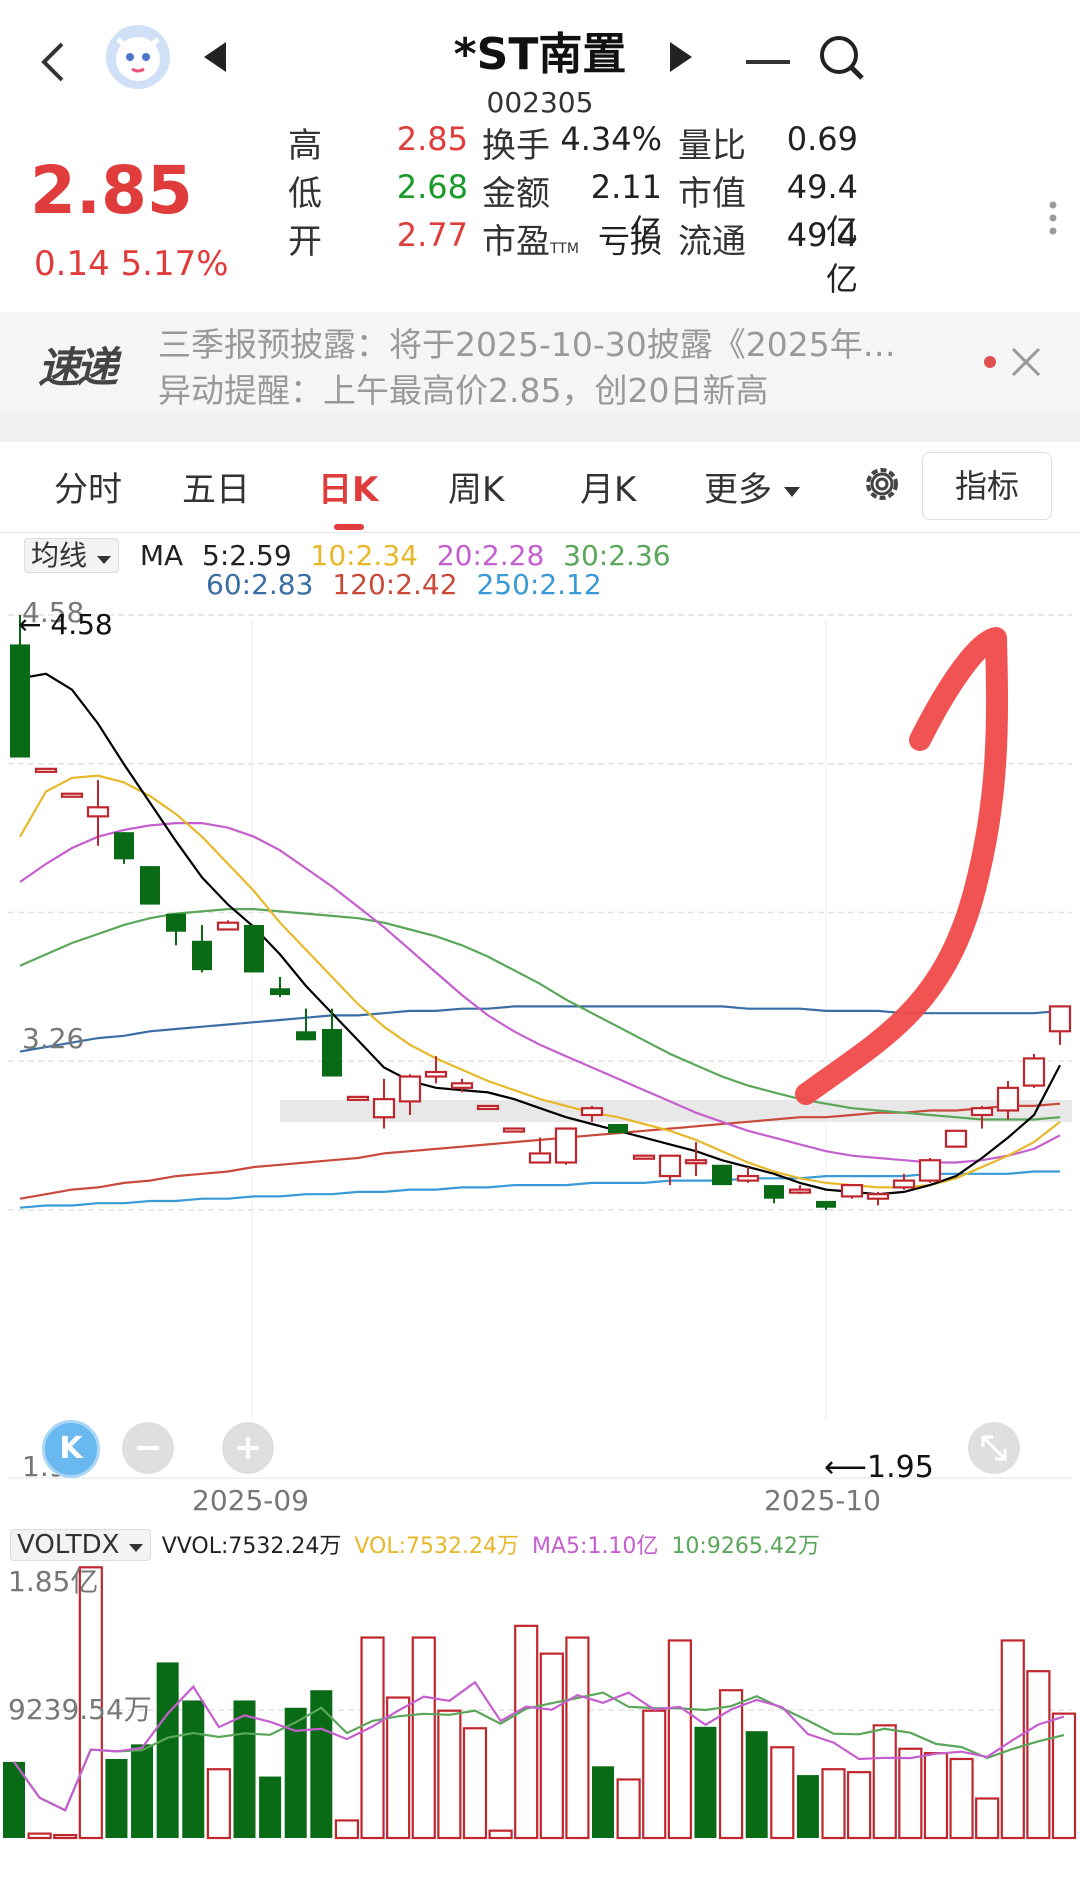  What do you see at coordinates (65, 624) in the screenshot?
I see `high-annotation: ← 4.58` at bounding box center [65, 624].